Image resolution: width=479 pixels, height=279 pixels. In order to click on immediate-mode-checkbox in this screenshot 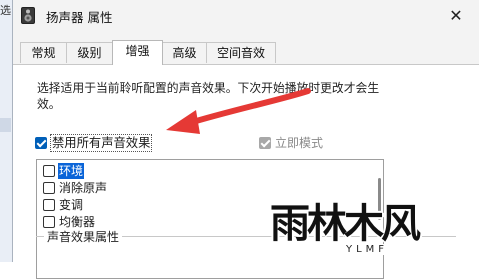, I will do `click(265, 143)`.